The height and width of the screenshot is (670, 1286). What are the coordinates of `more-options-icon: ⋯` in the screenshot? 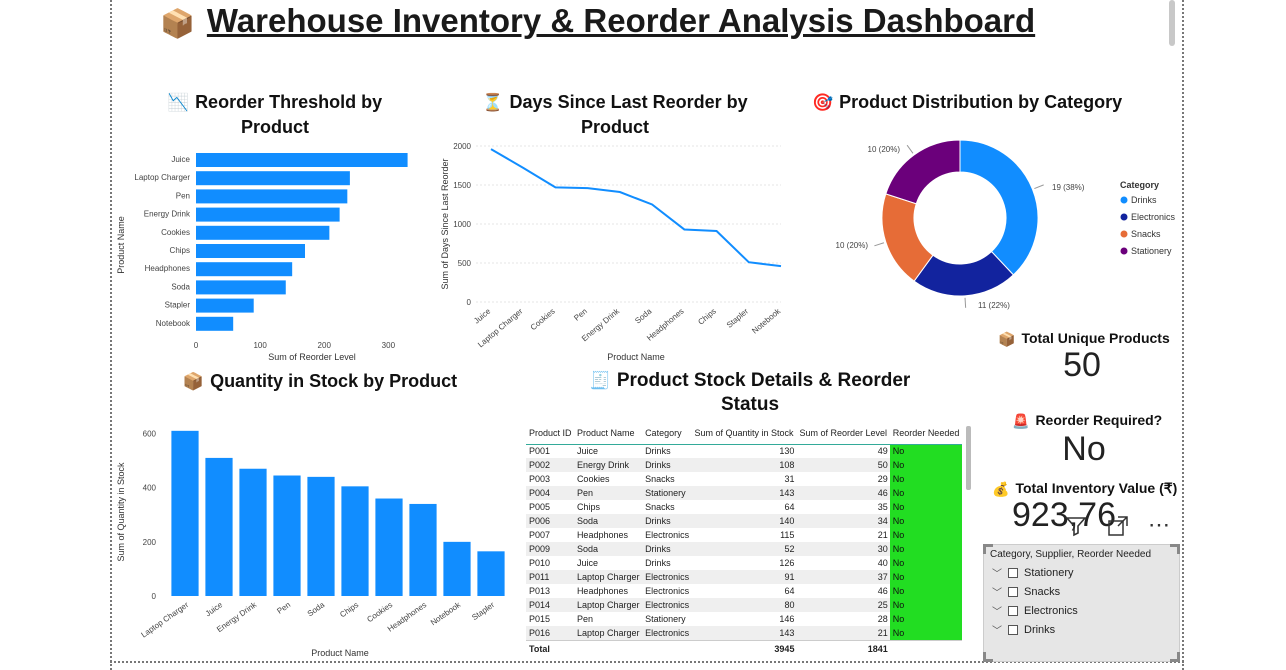 It's located at (1159, 525).